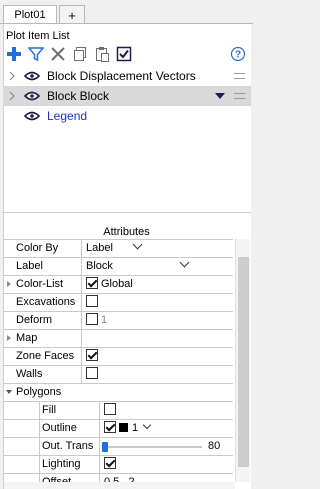  I want to click on attr-row-deform: Deform 1, so click(118, 321).